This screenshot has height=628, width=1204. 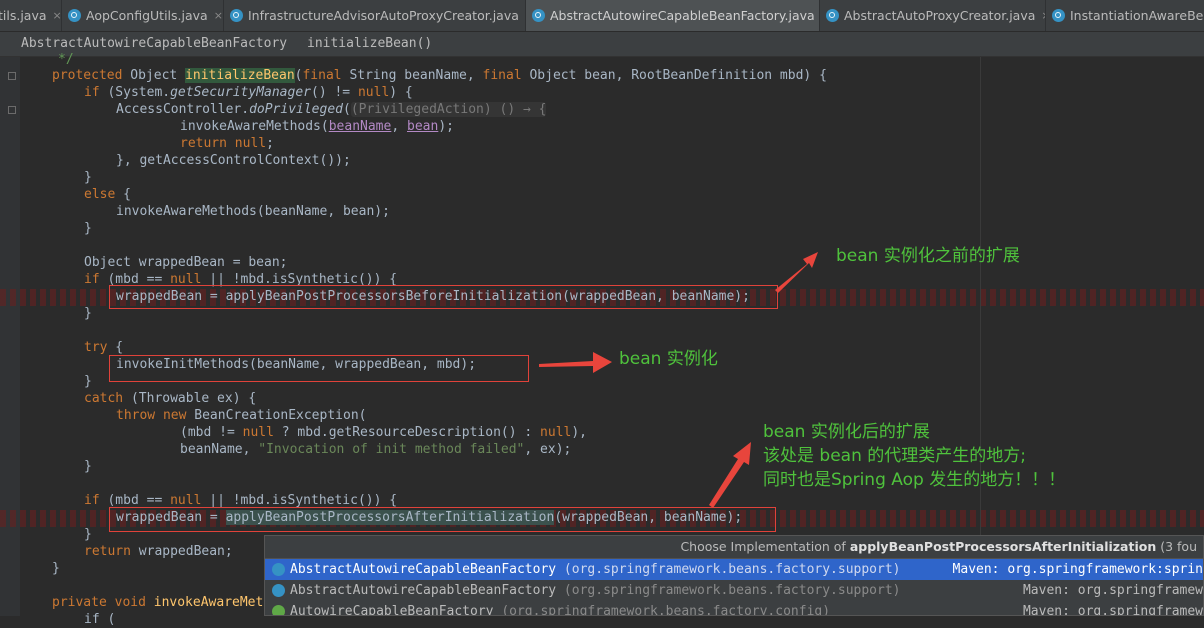 I want to click on annotation-proxy-note: 该处是 bean 的代理类产生的地方;, so click(x=894, y=456).